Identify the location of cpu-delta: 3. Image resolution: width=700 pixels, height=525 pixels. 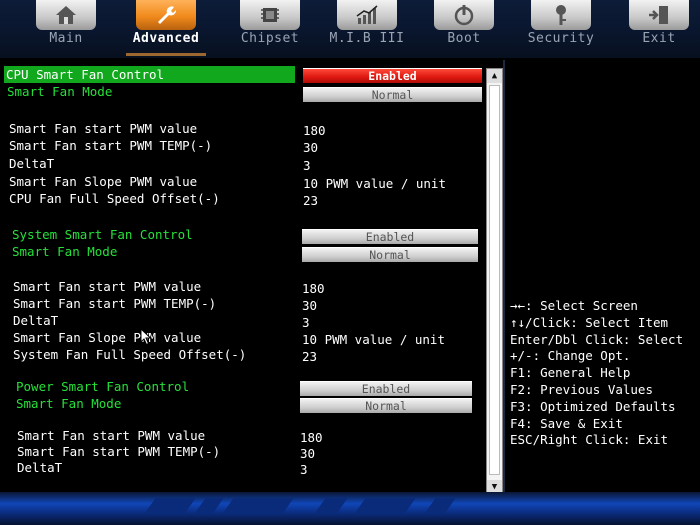
(307, 165).